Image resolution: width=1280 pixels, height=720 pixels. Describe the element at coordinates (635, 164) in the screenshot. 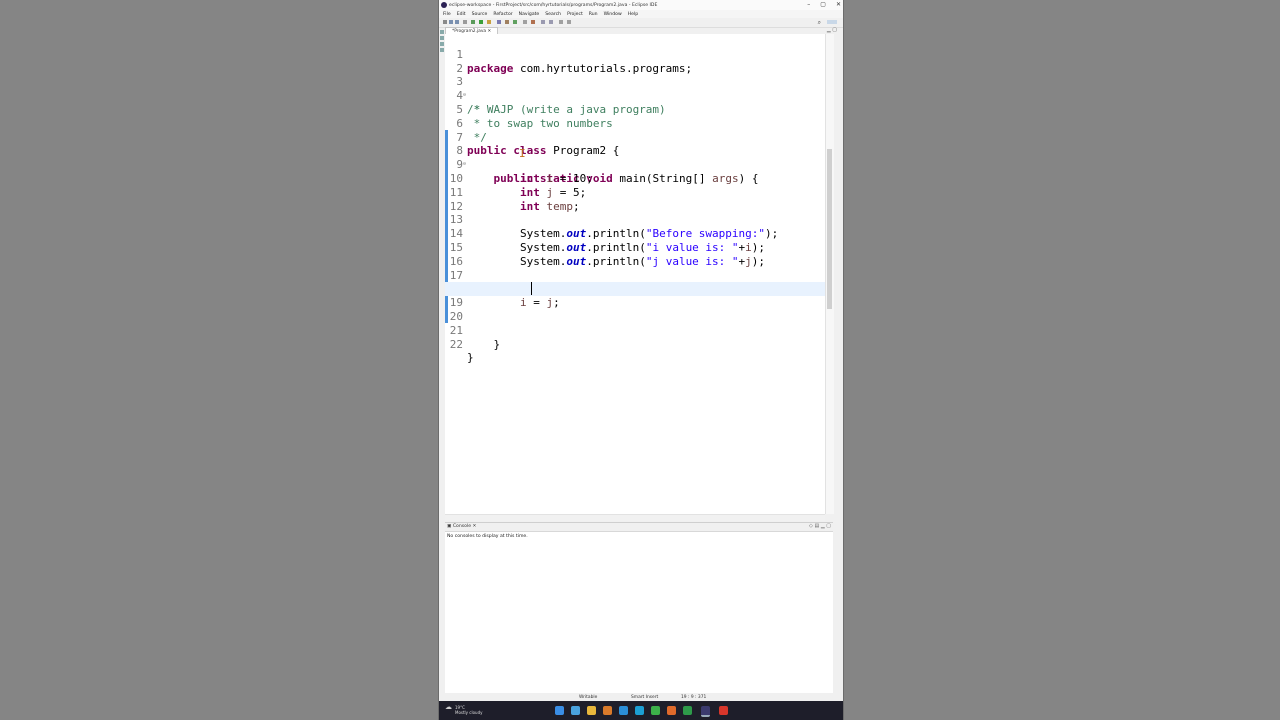

I see `code-line: 9 int i = 10;` at that location.